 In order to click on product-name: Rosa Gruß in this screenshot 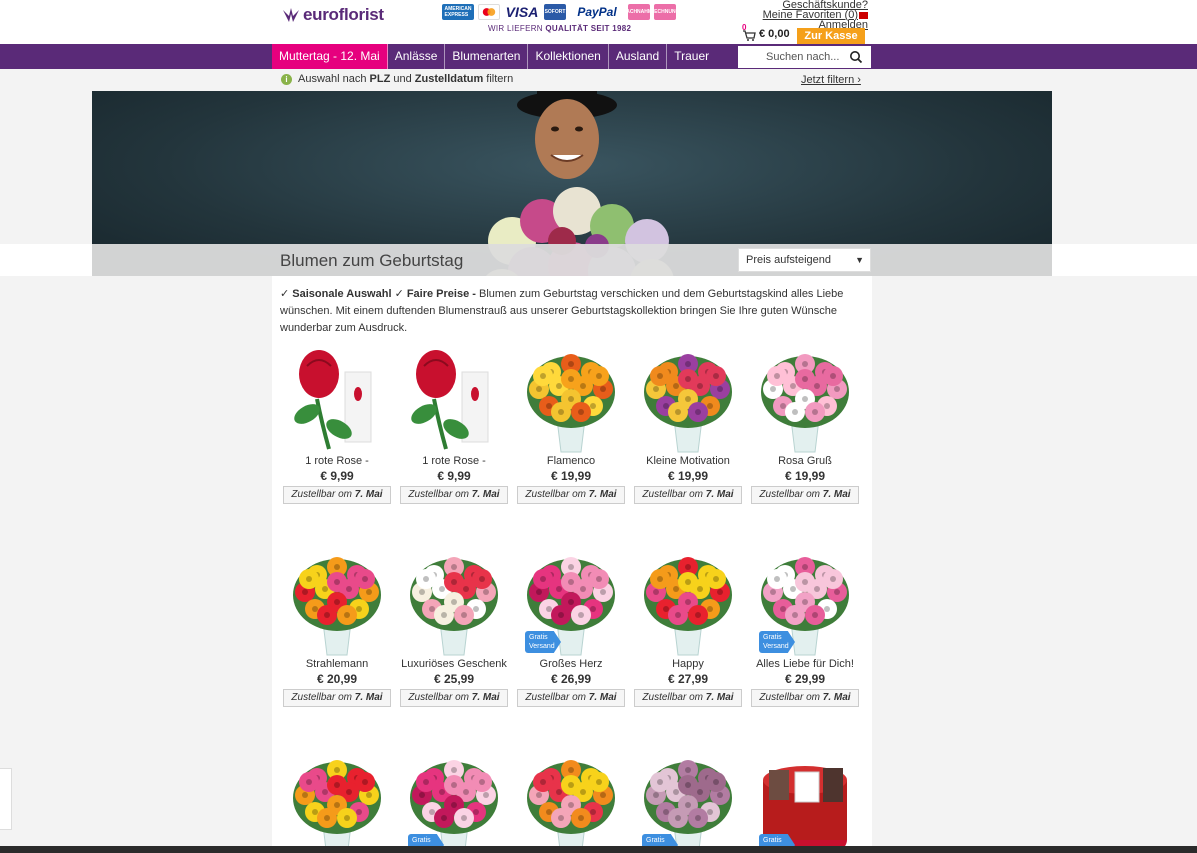, I will do `click(805, 461)`.